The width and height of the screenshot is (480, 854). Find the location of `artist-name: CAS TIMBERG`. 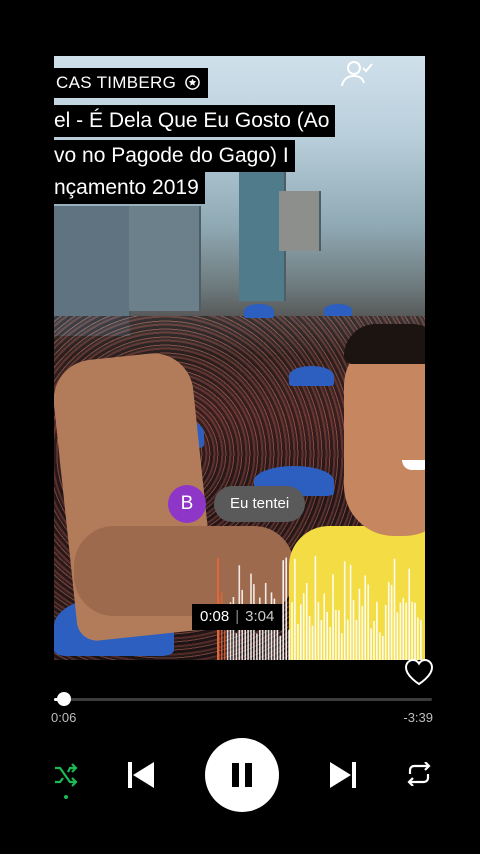

artist-name: CAS TIMBERG is located at coordinates (116, 82).